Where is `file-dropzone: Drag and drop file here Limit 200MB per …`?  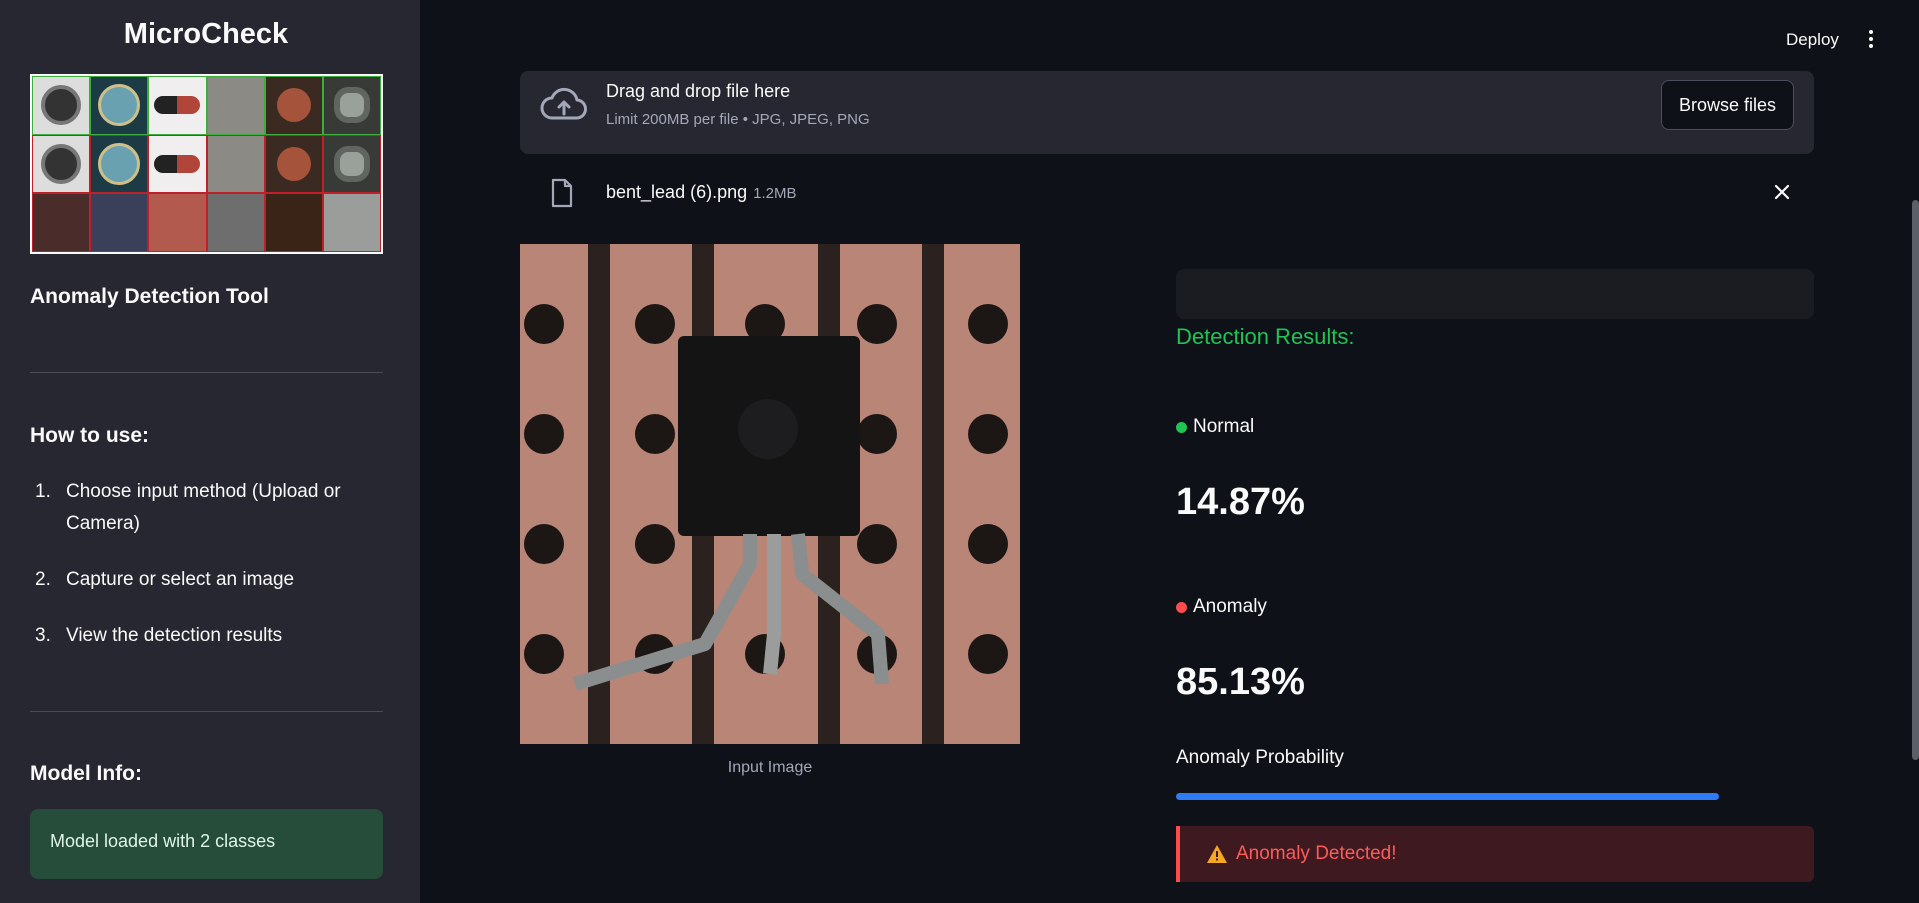
file-dropzone: Drag and drop file here Limit 200MB per … is located at coordinates (1167, 112).